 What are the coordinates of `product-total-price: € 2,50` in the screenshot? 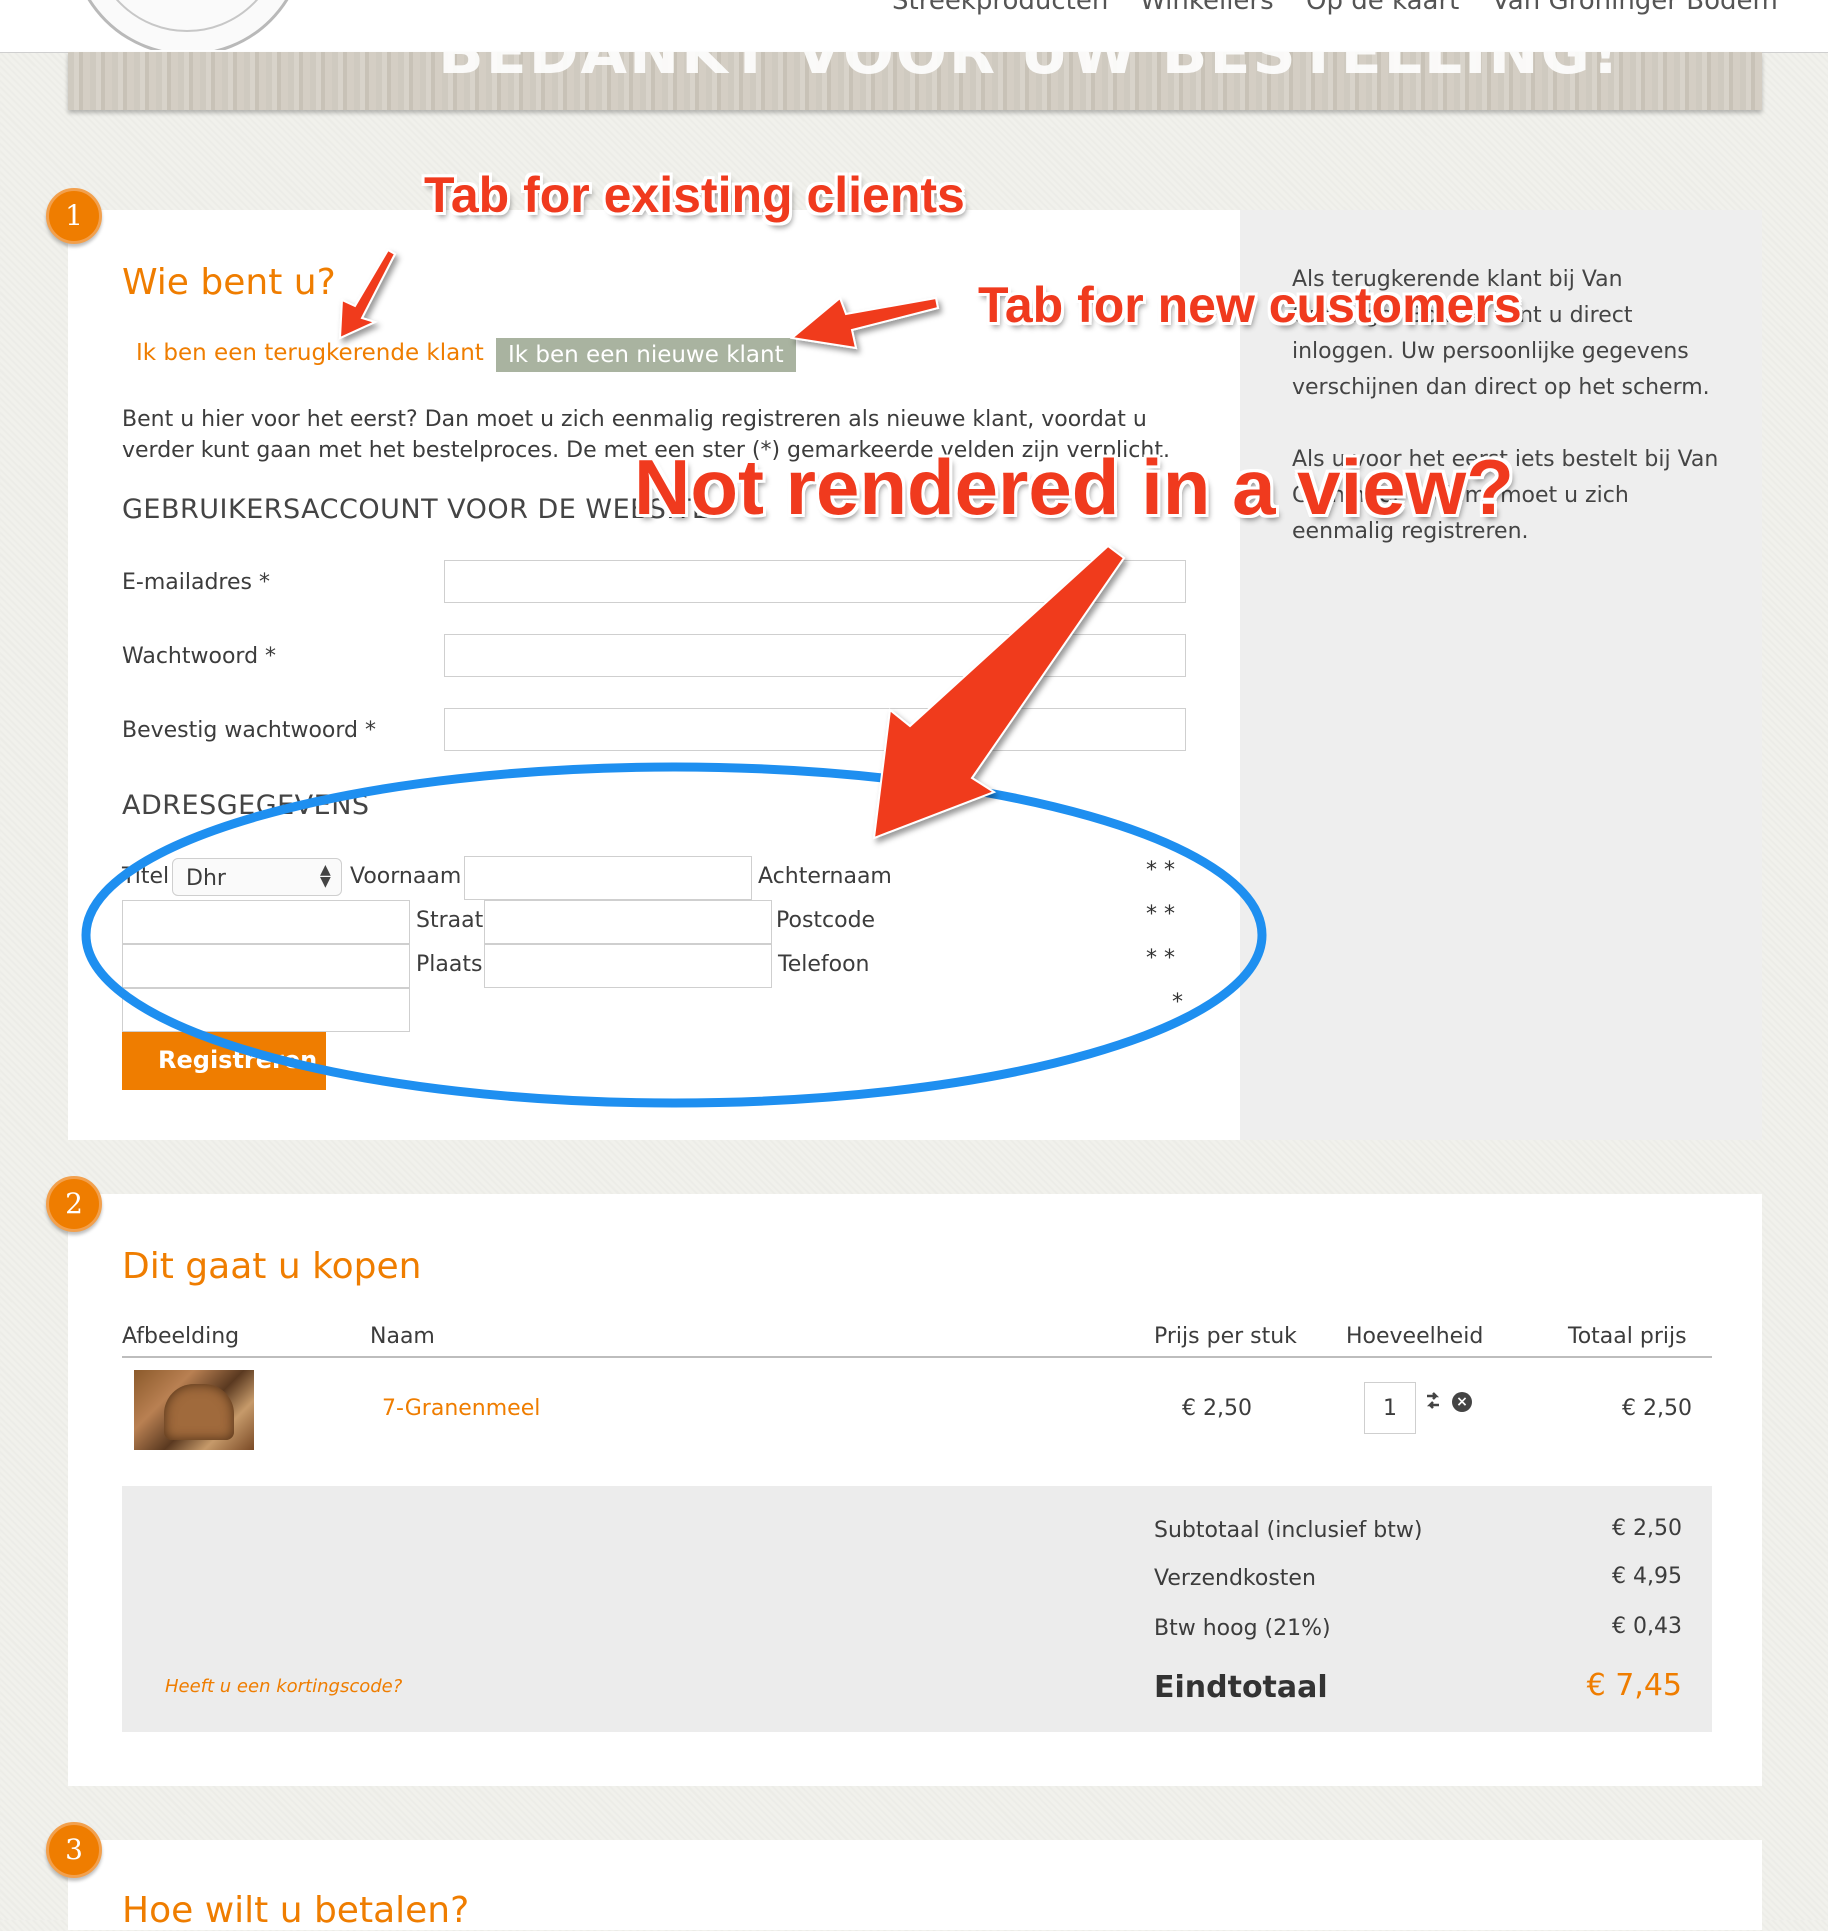 It's located at (1657, 1408).